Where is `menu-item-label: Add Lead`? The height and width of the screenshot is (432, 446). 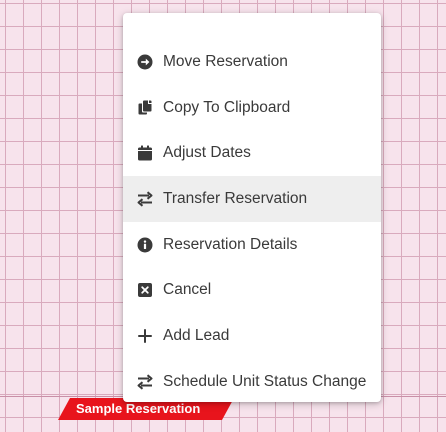
menu-item-label: Add Lead is located at coordinates (196, 335).